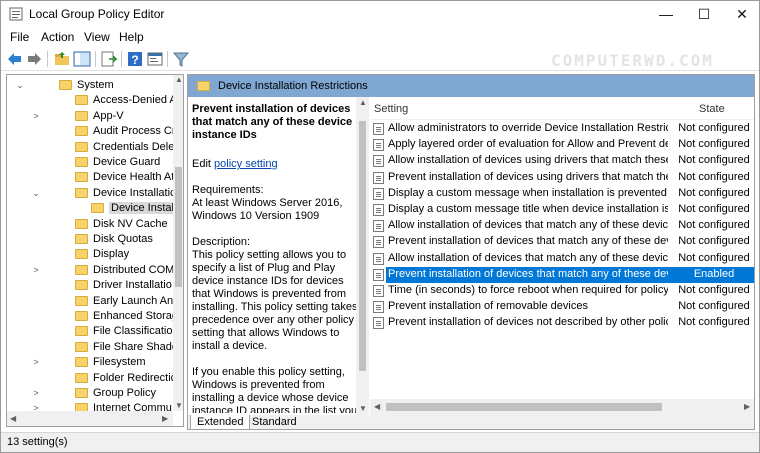 The width and height of the screenshot is (760, 453). What do you see at coordinates (220, 422) in the screenshot?
I see `tab-extended: Extended` at bounding box center [220, 422].